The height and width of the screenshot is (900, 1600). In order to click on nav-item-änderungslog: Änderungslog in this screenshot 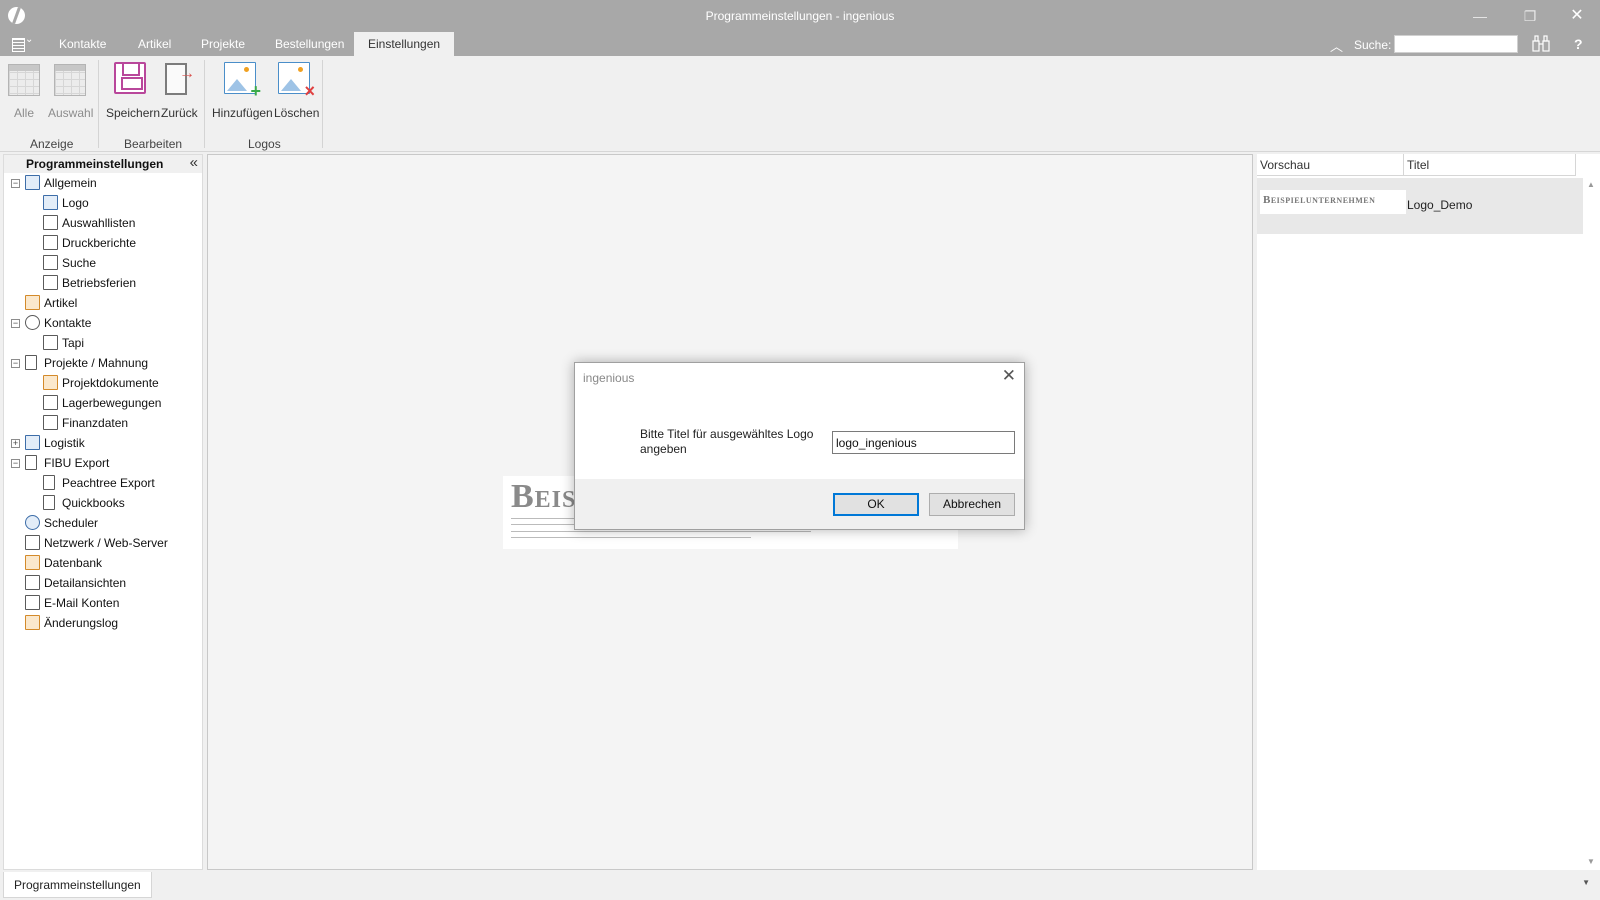, I will do `click(103, 623)`.